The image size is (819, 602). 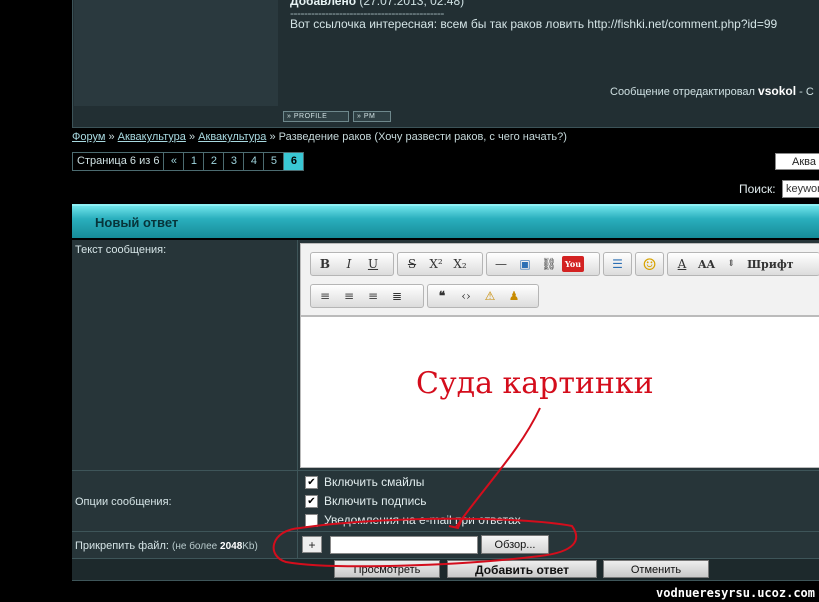 What do you see at coordinates (498, 467) in the screenshot?
I see `annotation-arrow` at bounding box center [498, 467].